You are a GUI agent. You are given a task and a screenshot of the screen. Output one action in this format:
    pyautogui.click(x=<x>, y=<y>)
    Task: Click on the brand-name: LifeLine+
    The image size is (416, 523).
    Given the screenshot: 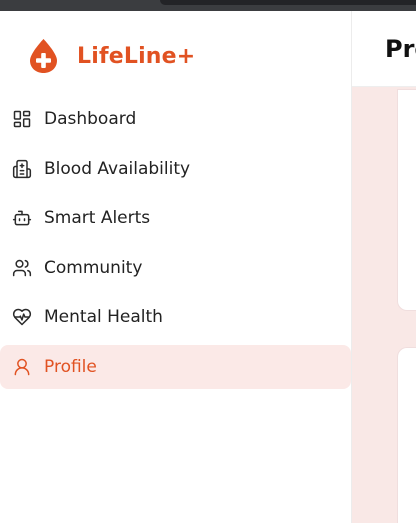 What is the action you would take?
    pyautogui.click(x=136, y=56)
    